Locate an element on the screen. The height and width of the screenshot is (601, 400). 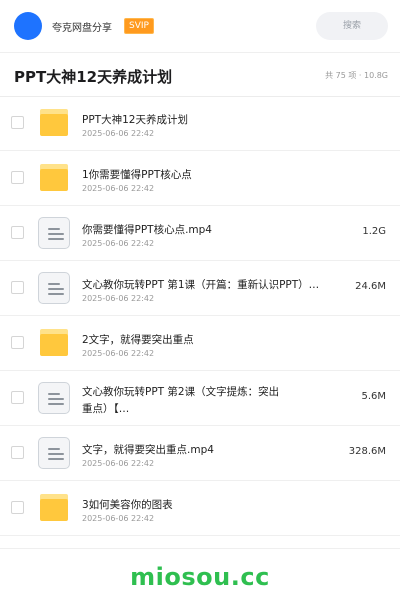
list-item: 你需要懂得PPT核心点.mp4 2025-06-06 22:42 1.2G is located at coordinates (200, 233).